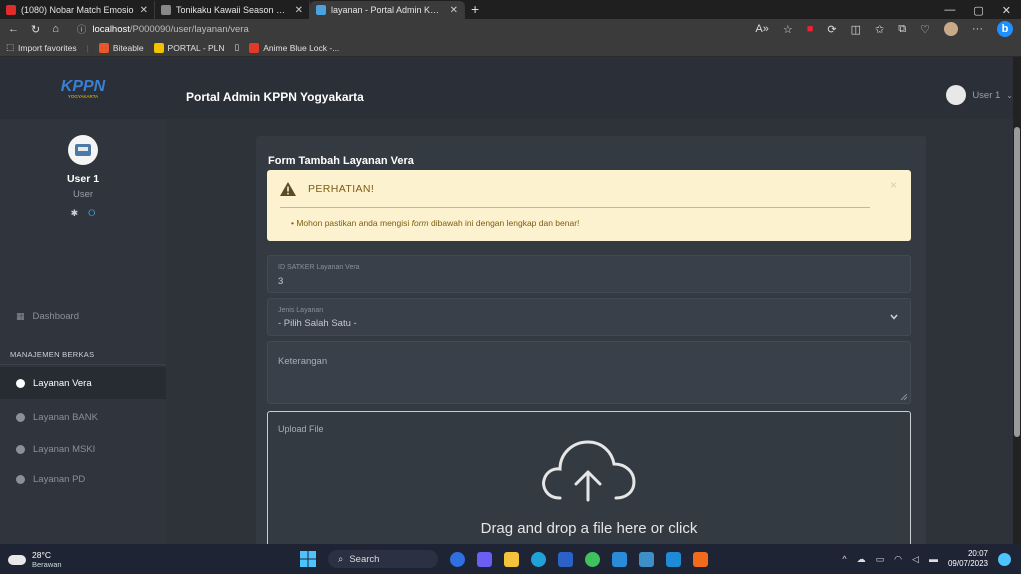 This screenshot has width=1021, height=574. I want to click on whatsapp-icon, so click(592, 559).